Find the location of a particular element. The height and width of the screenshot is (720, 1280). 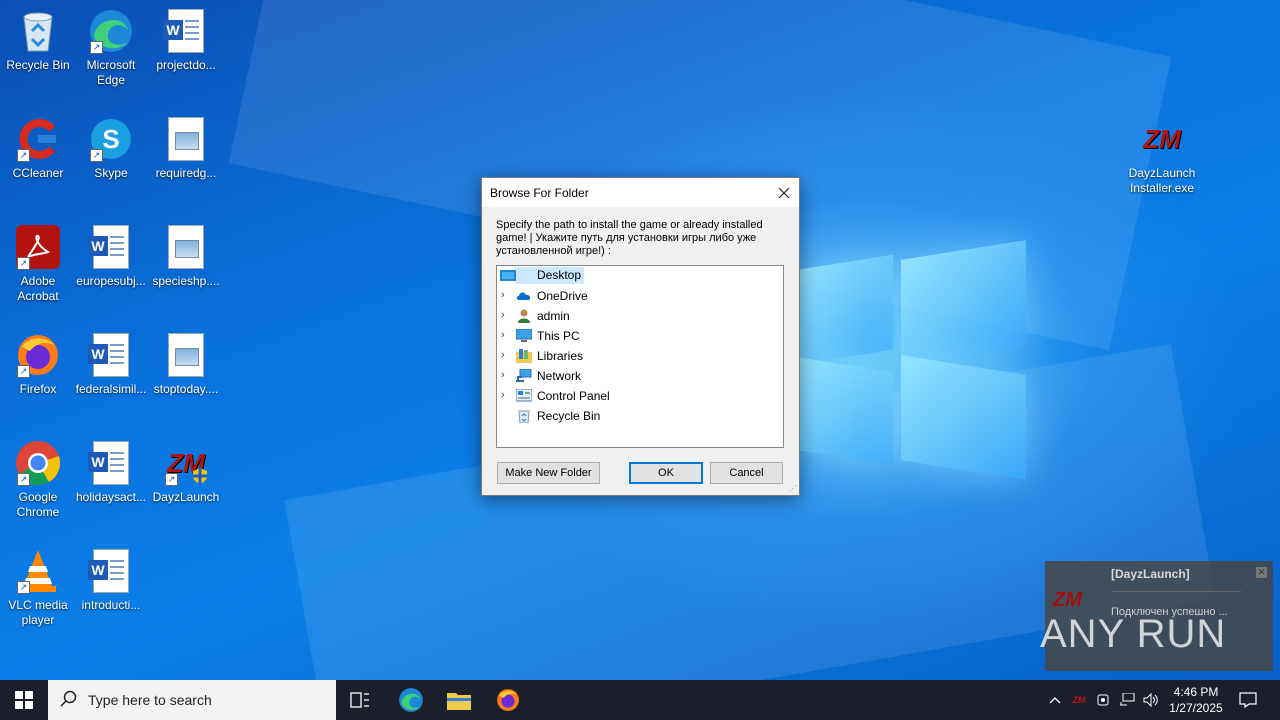

close-button is located at coordinates (784, 192).